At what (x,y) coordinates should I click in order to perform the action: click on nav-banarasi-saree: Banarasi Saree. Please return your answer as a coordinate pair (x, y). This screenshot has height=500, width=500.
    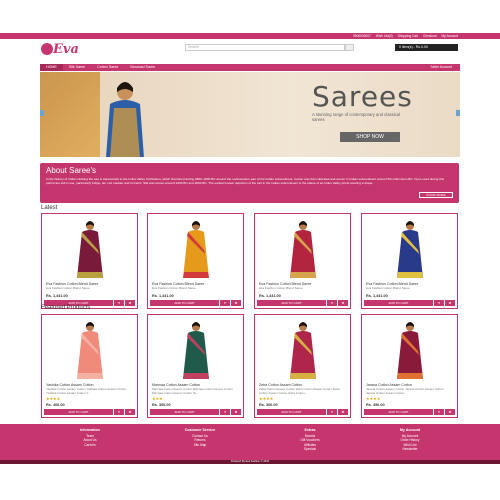
    Looking at the image, I should click on (142, 67).